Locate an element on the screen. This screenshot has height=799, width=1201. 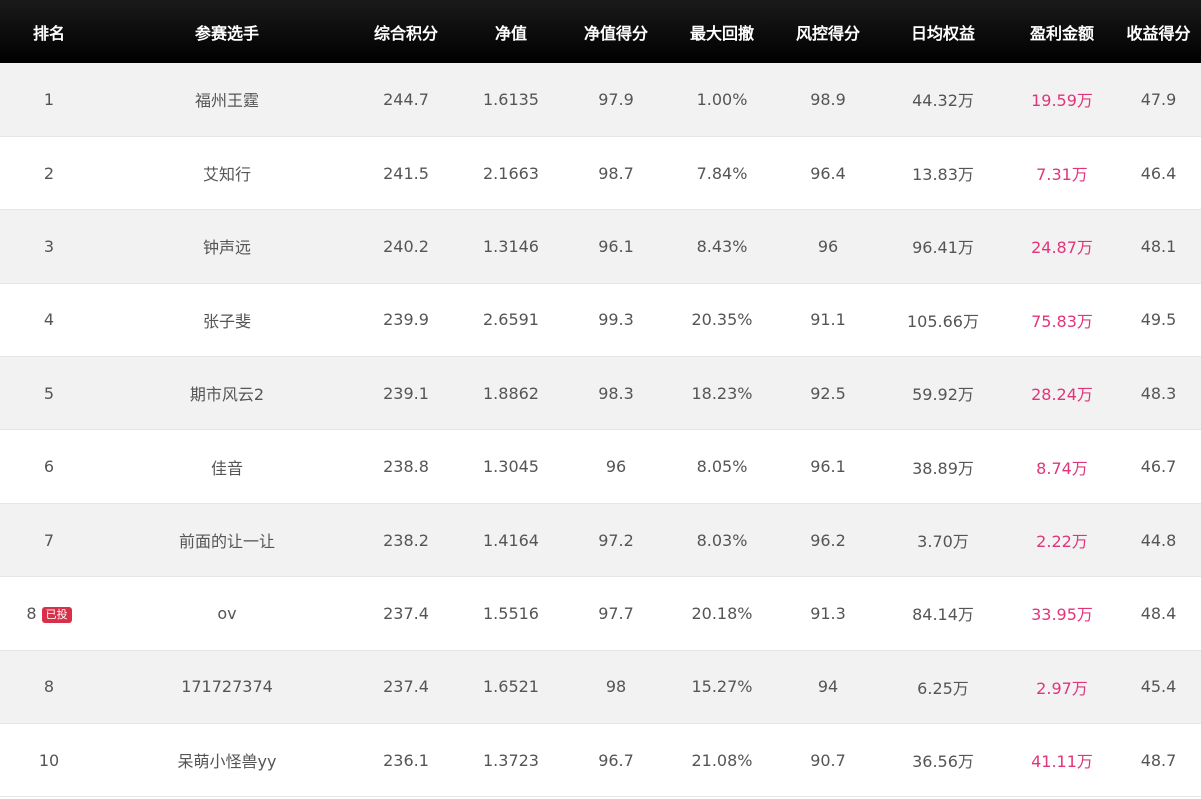
avg-equity-cell: 44.32万 is located at coordinates (943, 100).